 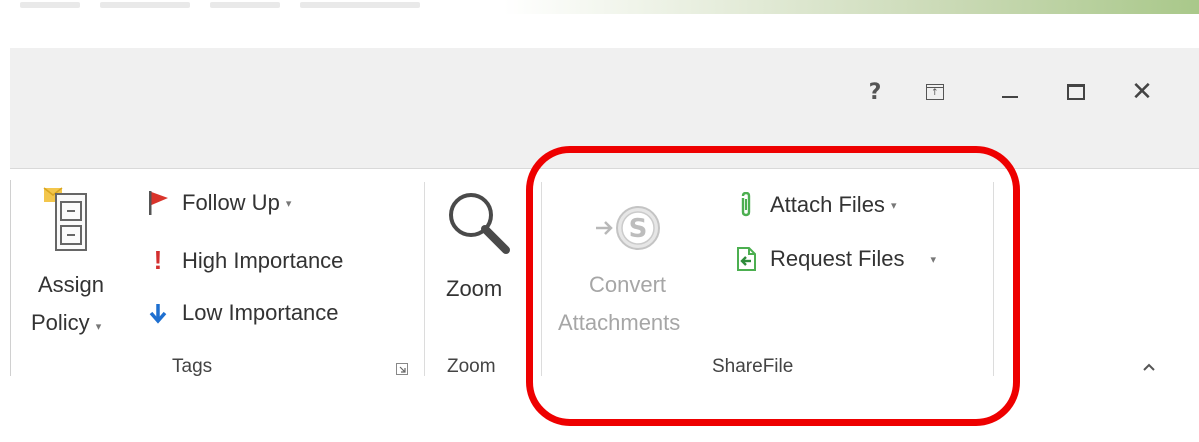 What do you see at coordinates (65, 219) in the screenshot?
I see `assign-policy-icon` at bounding box center [65, 219].